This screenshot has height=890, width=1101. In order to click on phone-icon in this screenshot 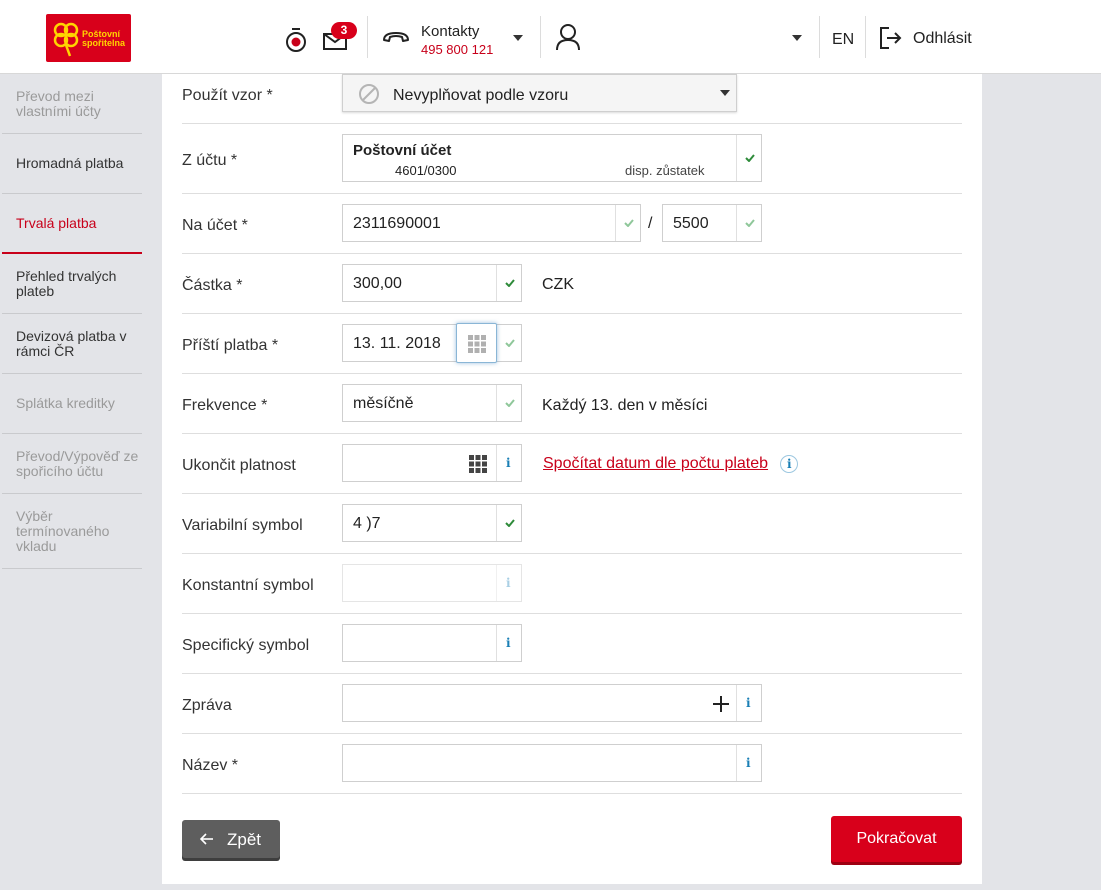, I will do `click(396, 37)`.